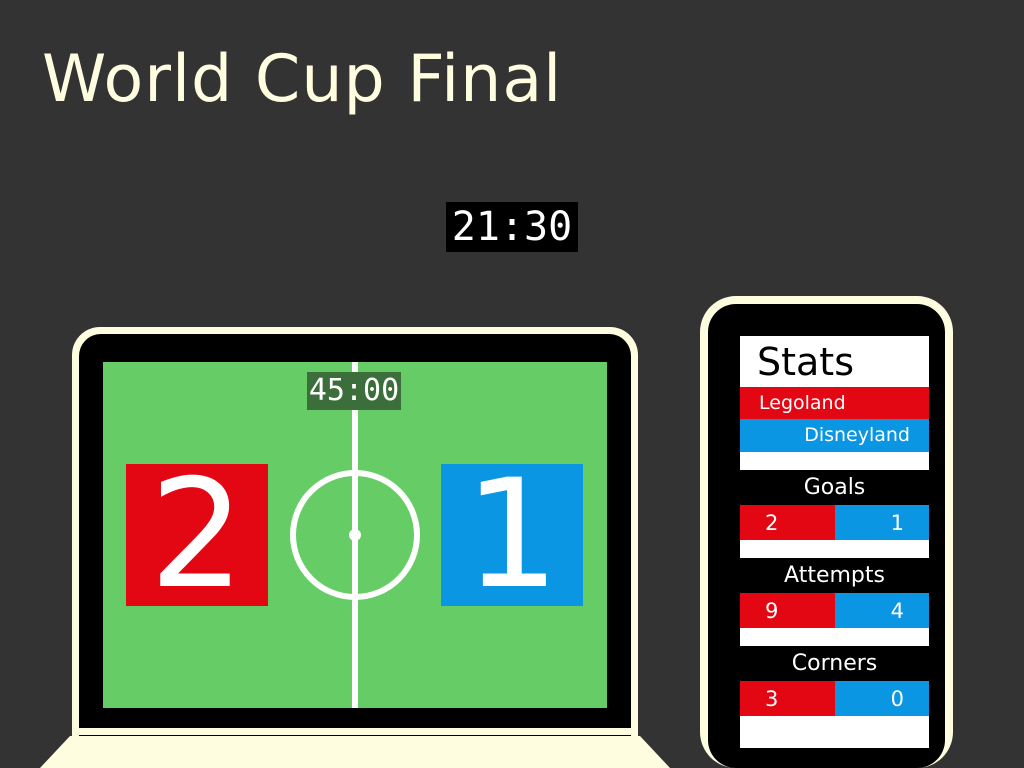  I want to click on page-title: World Cup Final, so click(302, 79).